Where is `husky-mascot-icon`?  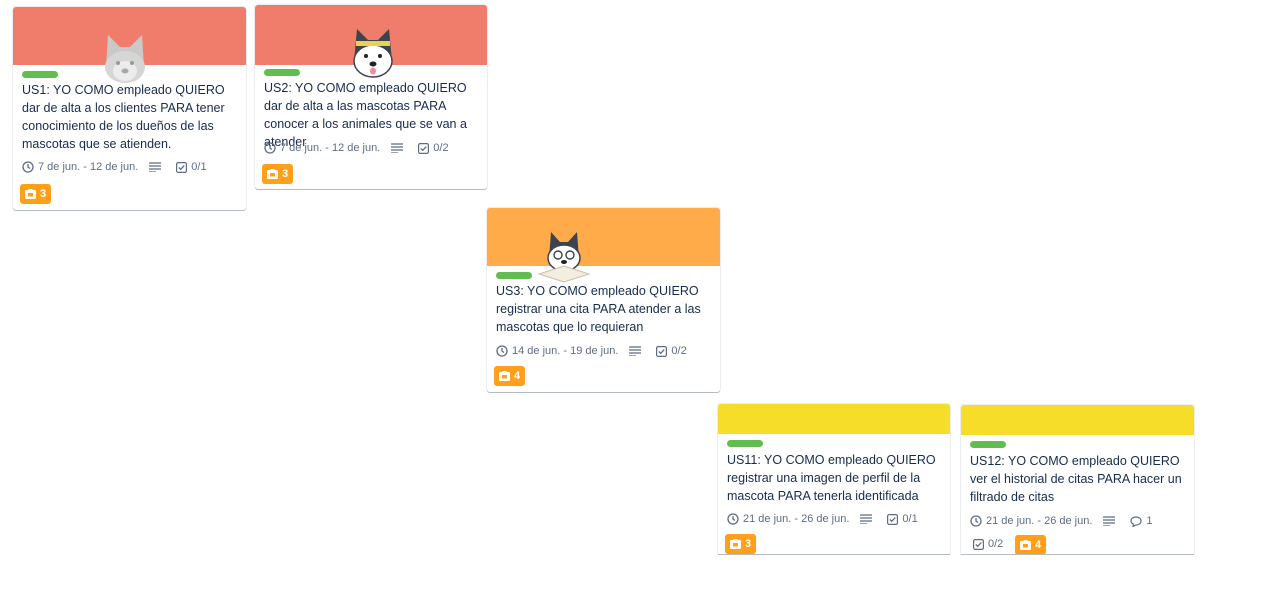
husky-mascot-icon is located at coordinates (125, 59).